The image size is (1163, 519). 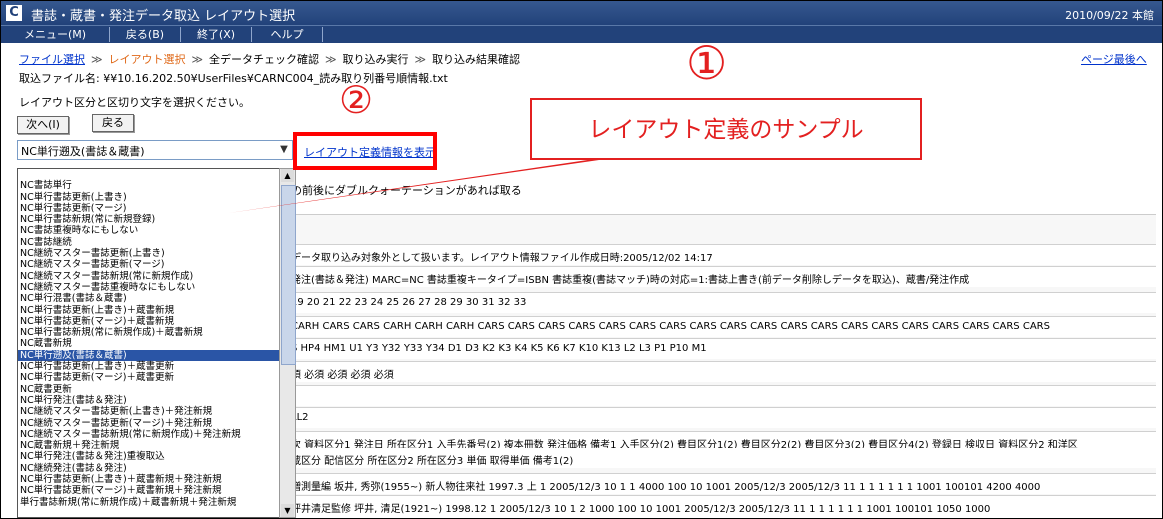 I want to click on callout-pointer, so click(x=421, y=185).